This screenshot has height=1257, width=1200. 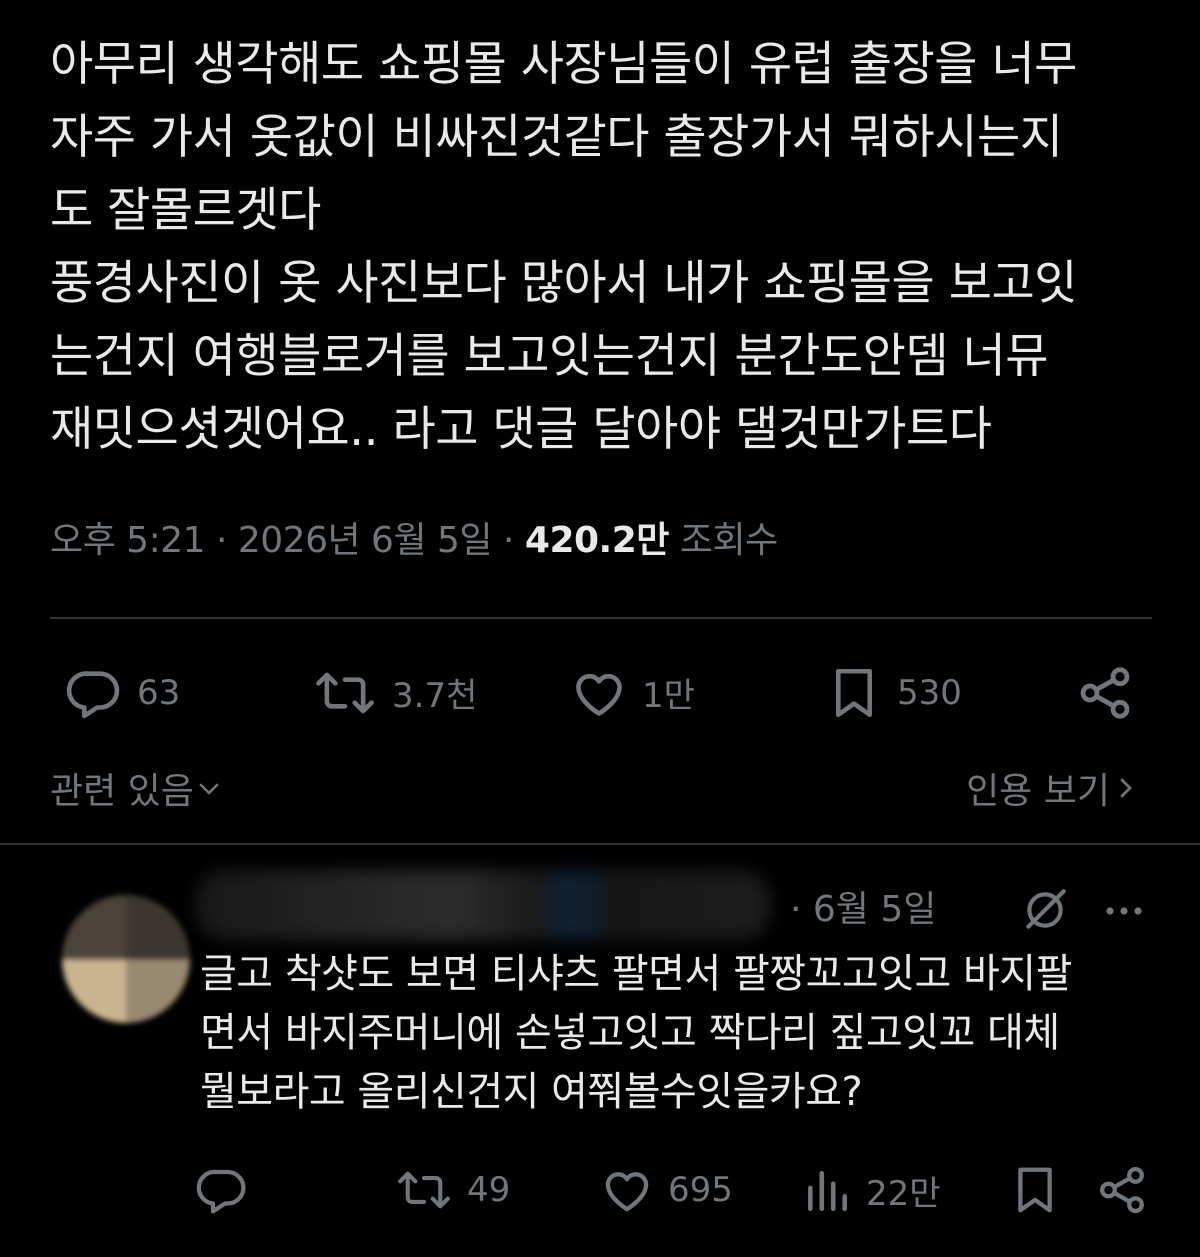 I want to click on reply-reply-button, so click(x=222, y=1190).